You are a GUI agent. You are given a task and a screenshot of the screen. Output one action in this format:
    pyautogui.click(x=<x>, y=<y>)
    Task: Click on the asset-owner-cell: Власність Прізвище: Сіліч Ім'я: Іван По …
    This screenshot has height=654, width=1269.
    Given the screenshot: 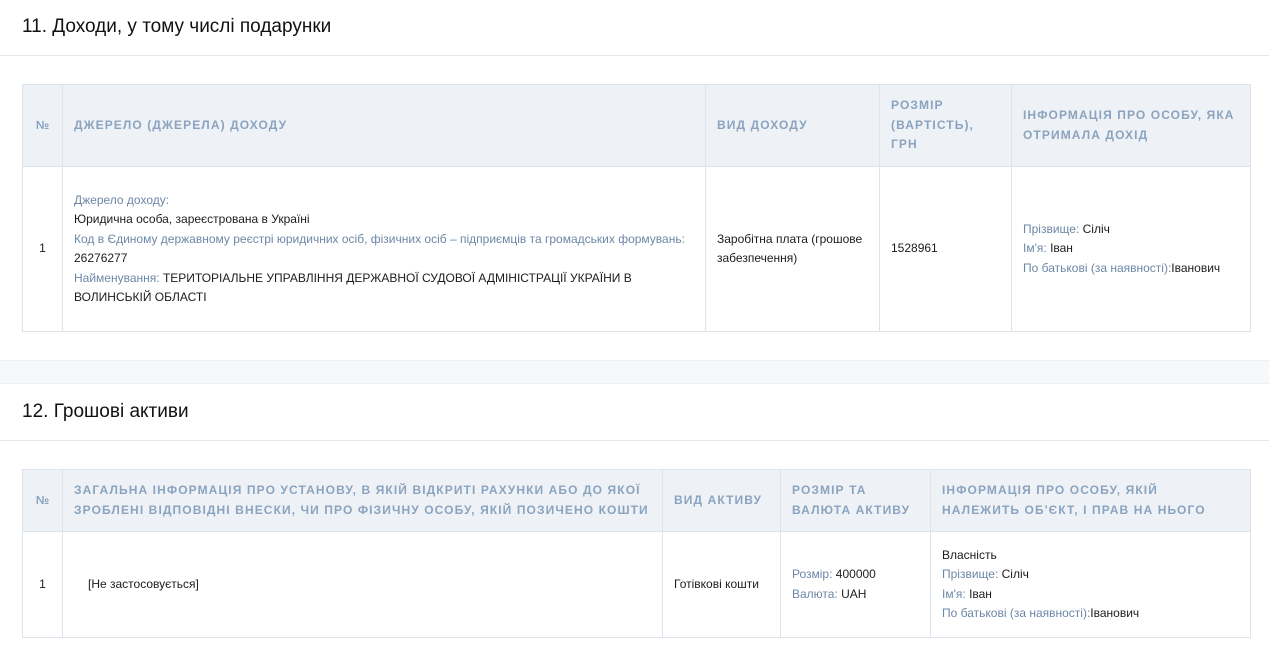 What is the action you would take?
    pyautogui.click(x=1091, y=585)
    